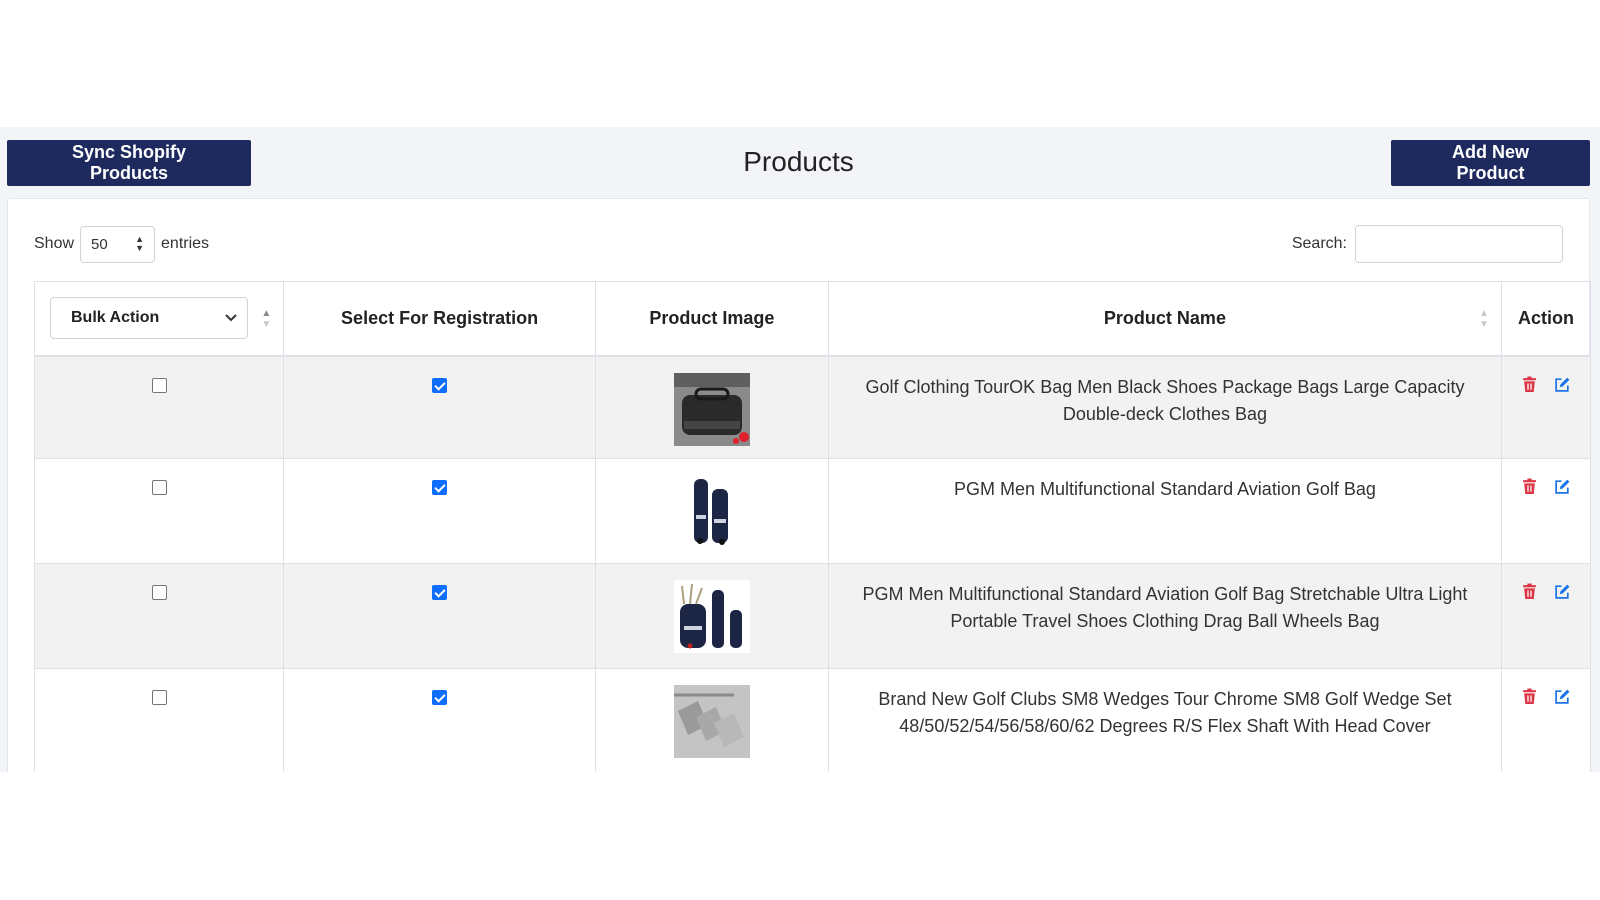 The width and height of the screenshot is (1600, 900). I want to click on column-product-image: Product Image, so click(711, 319).